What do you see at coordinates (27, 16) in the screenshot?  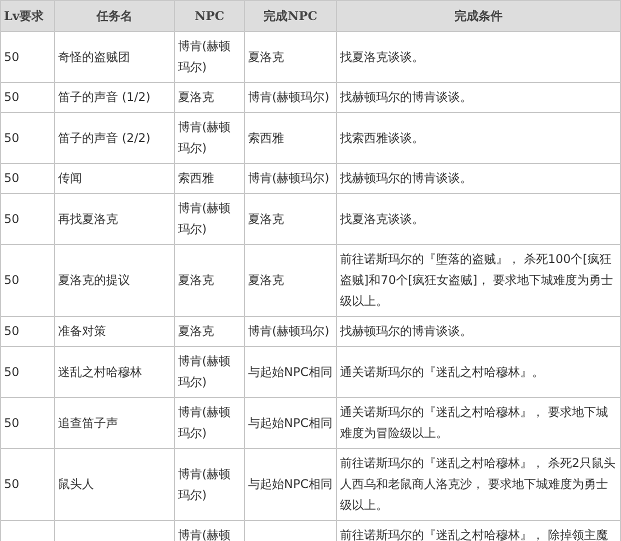 I see `column-header: Lv要求` at bounding box center [27, 16].